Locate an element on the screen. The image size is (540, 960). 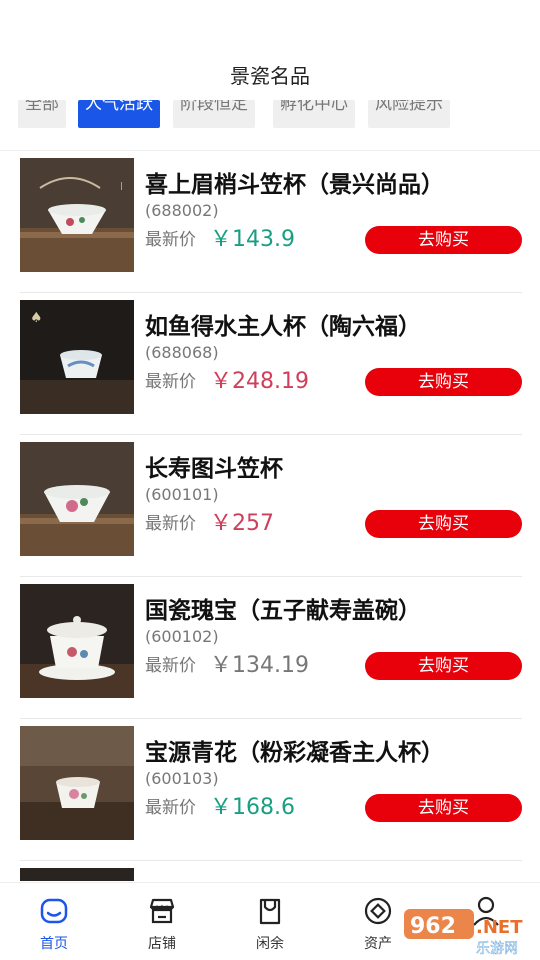
product-code: (600102) is located at coordinates (182, 636).